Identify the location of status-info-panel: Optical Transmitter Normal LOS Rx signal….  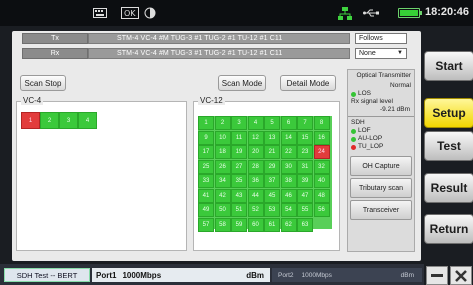
(381, 160).